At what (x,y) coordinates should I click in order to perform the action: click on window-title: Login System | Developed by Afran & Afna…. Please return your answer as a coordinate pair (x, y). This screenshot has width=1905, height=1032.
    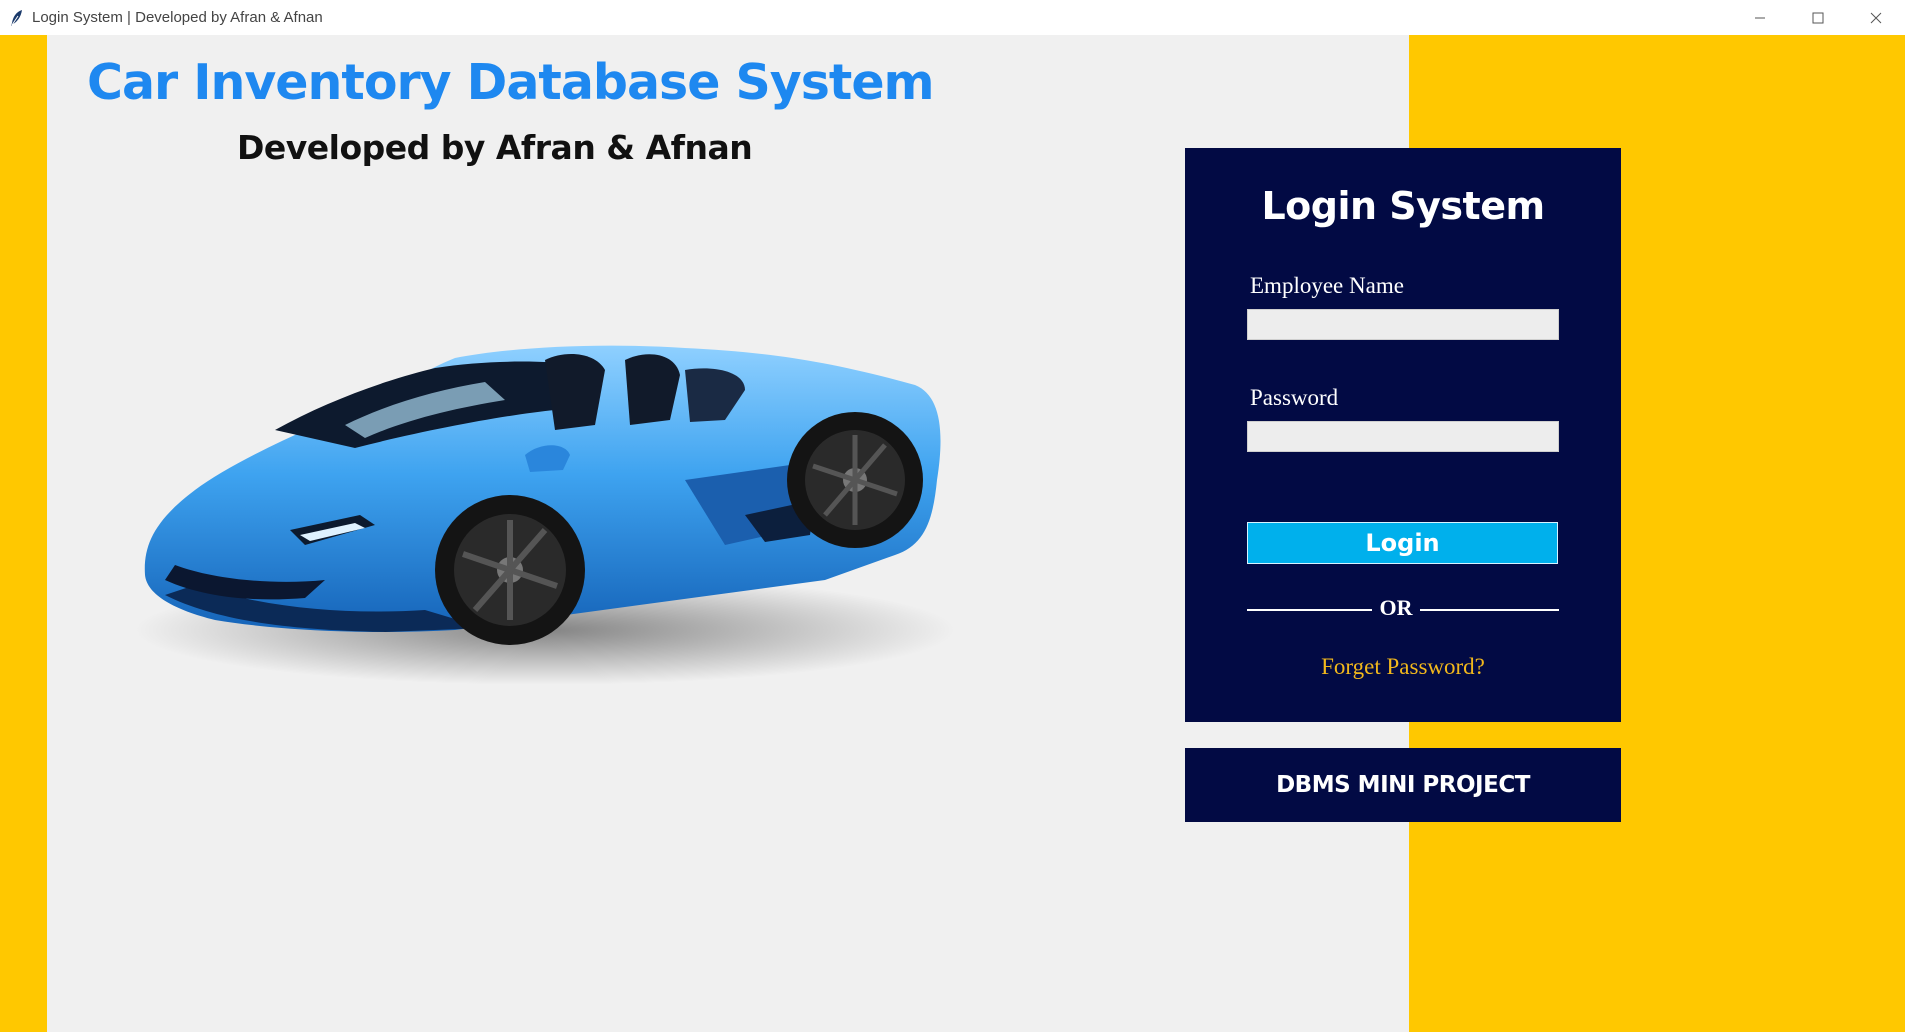
    Looking at the image, I should click on (177, 17).